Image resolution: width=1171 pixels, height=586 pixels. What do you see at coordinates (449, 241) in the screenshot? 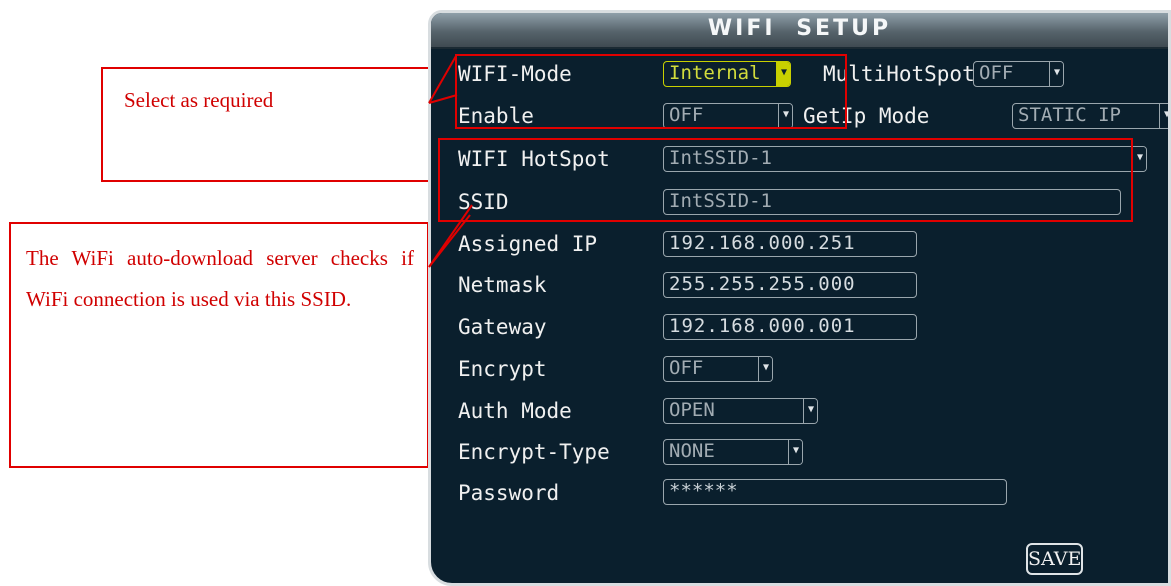
I see `leader-line` at bounding box center [449, 241].